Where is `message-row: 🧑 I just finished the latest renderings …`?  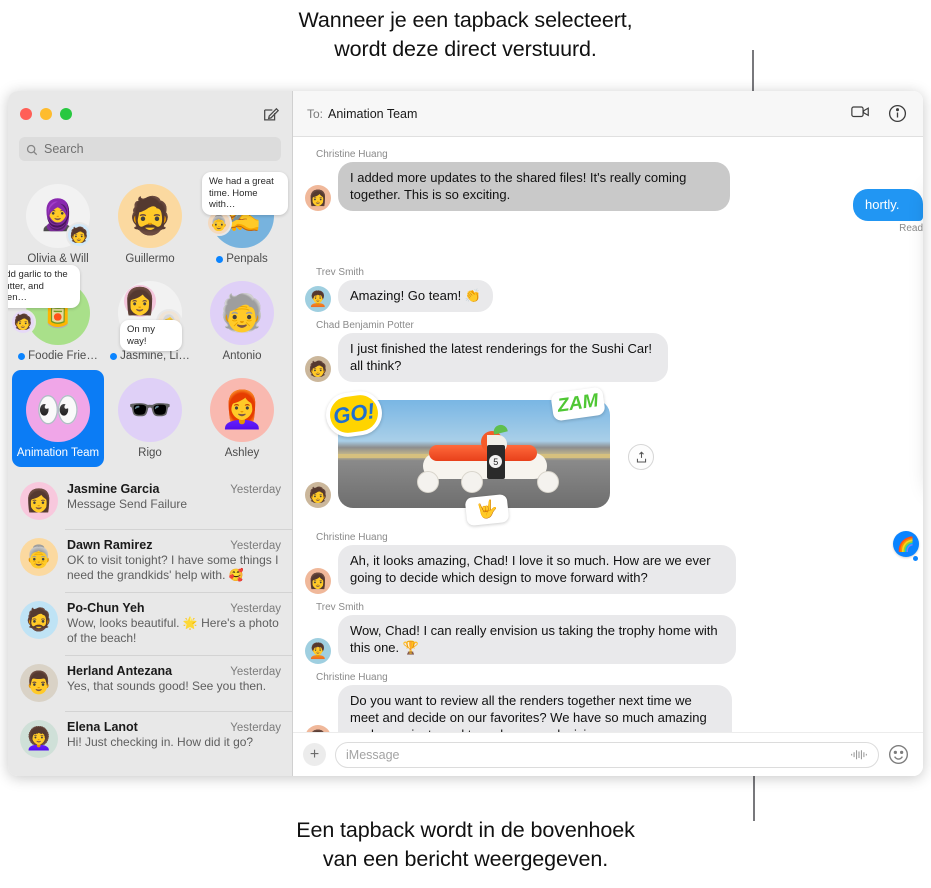
message-row: 🧑 I just finished the latest renderings … is located at coordinates (607, 357).